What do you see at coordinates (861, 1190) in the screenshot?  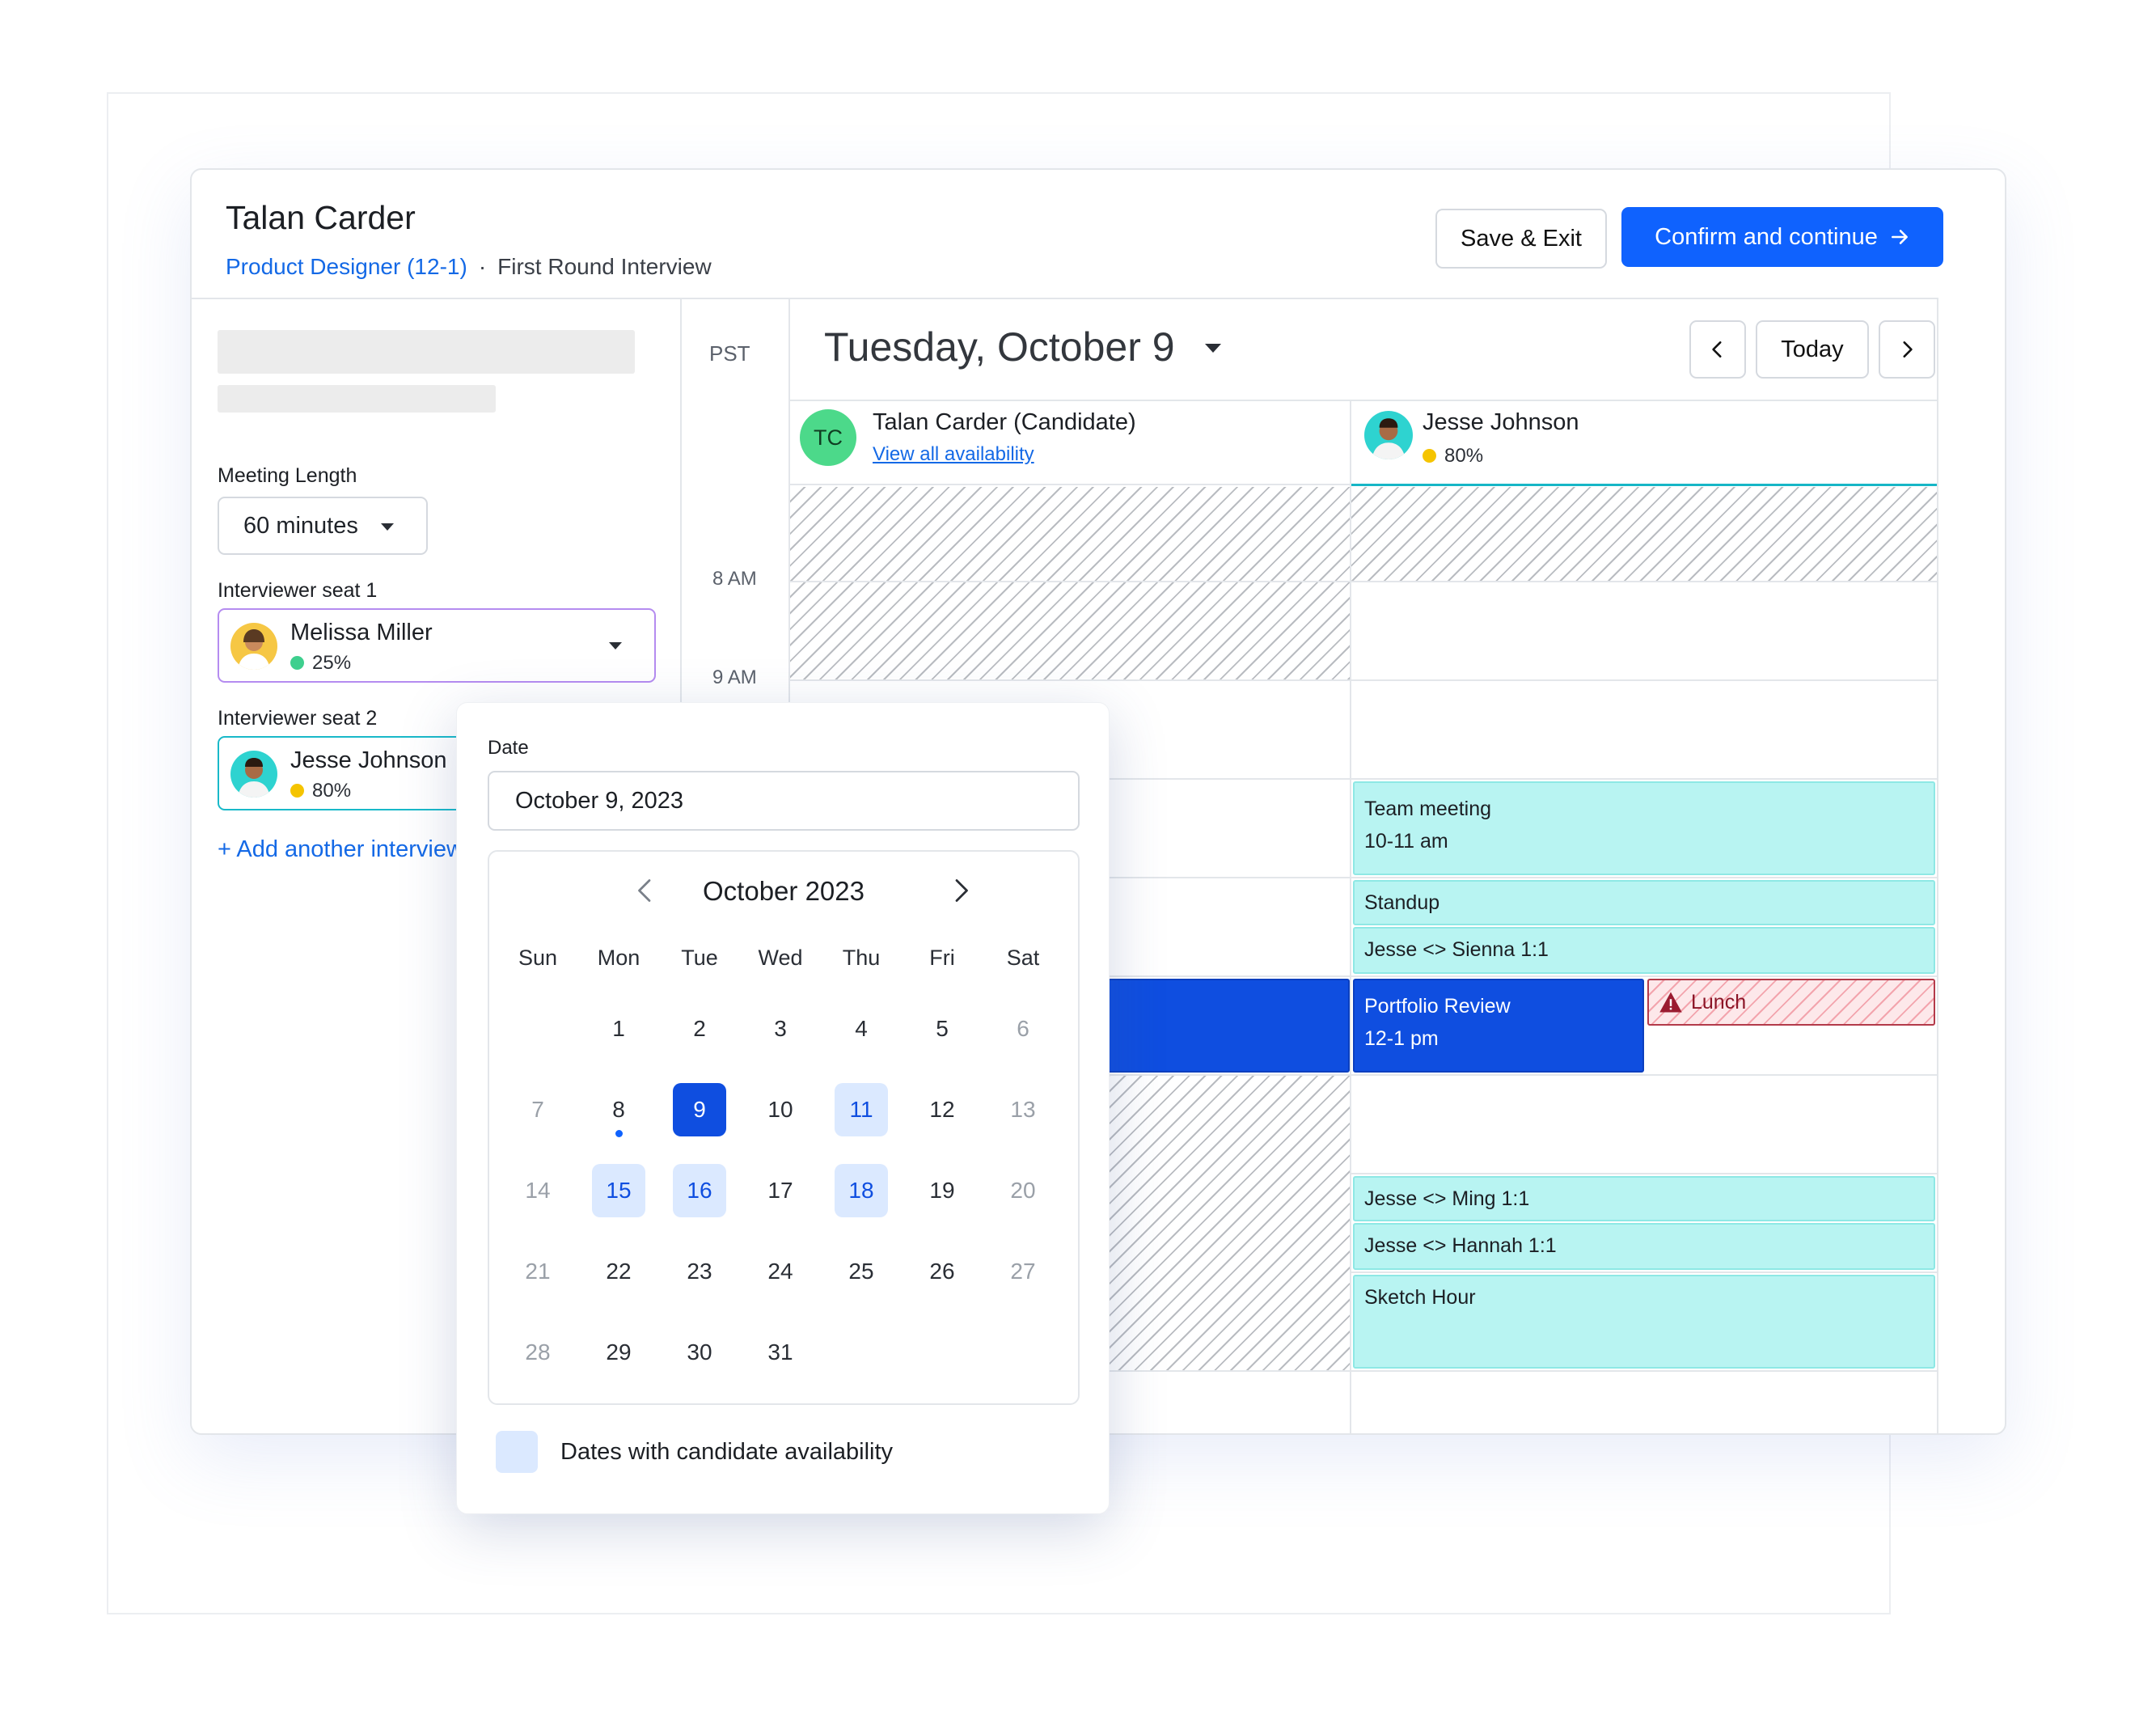 I see `calendar-day: 18` at bounding box center [861, 1190].